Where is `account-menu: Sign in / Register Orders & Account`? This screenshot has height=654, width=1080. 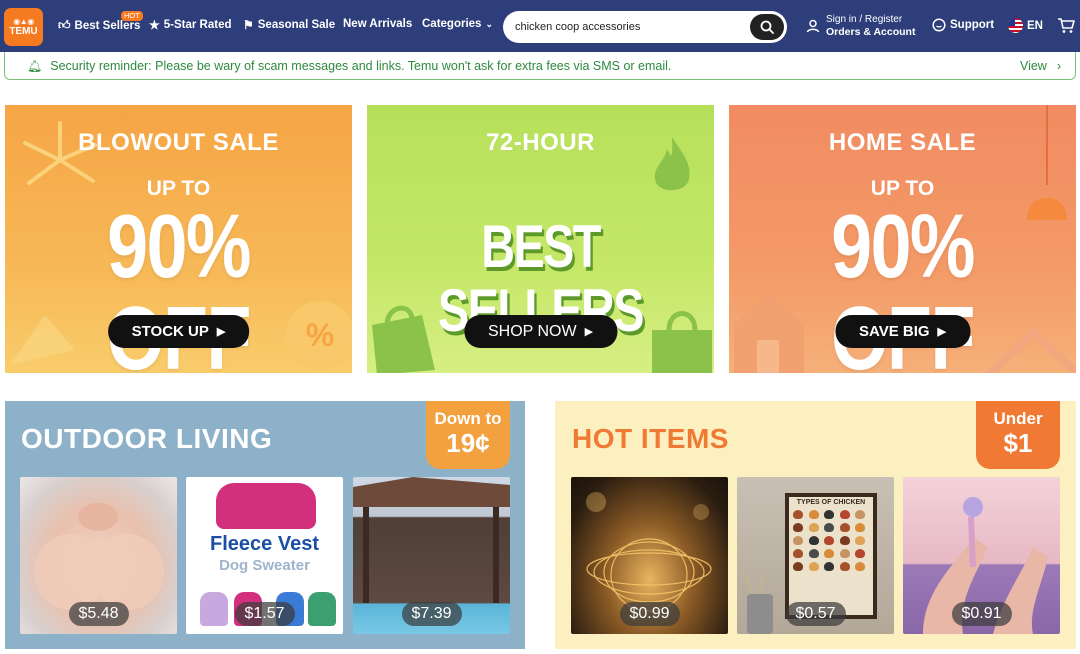
account-menu: Sign in / Register Orders & Account is located at coordinates (860, 26).